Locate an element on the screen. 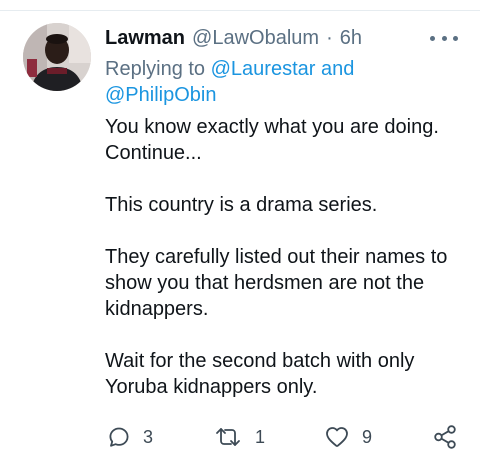 Image resolution: width=480 pixels, height=468 pixels. user-handle: @LawObalum is located at coordinates (255, 38).